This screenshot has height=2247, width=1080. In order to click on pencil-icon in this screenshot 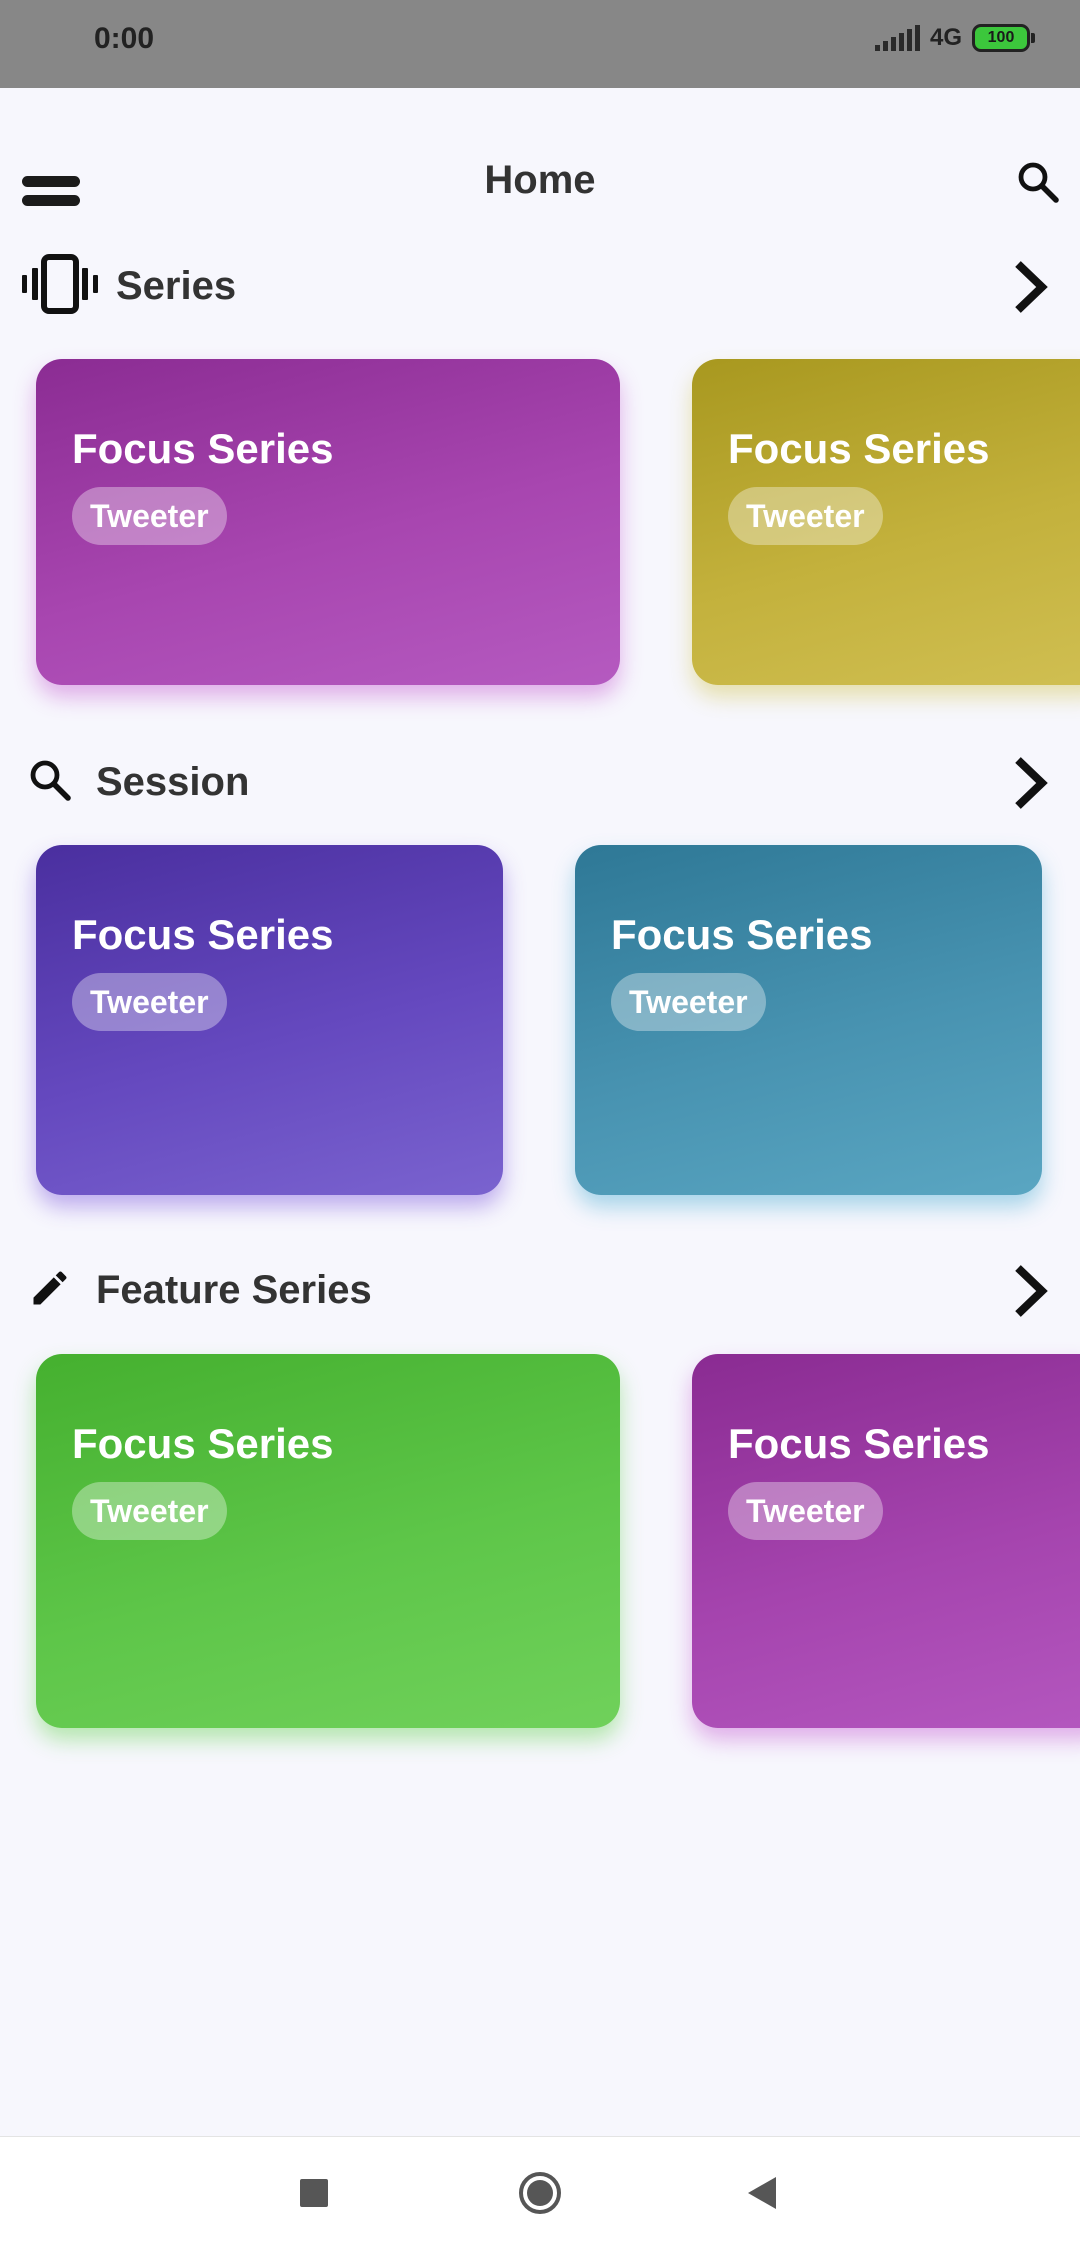, I will do `click(50, 1288)`.